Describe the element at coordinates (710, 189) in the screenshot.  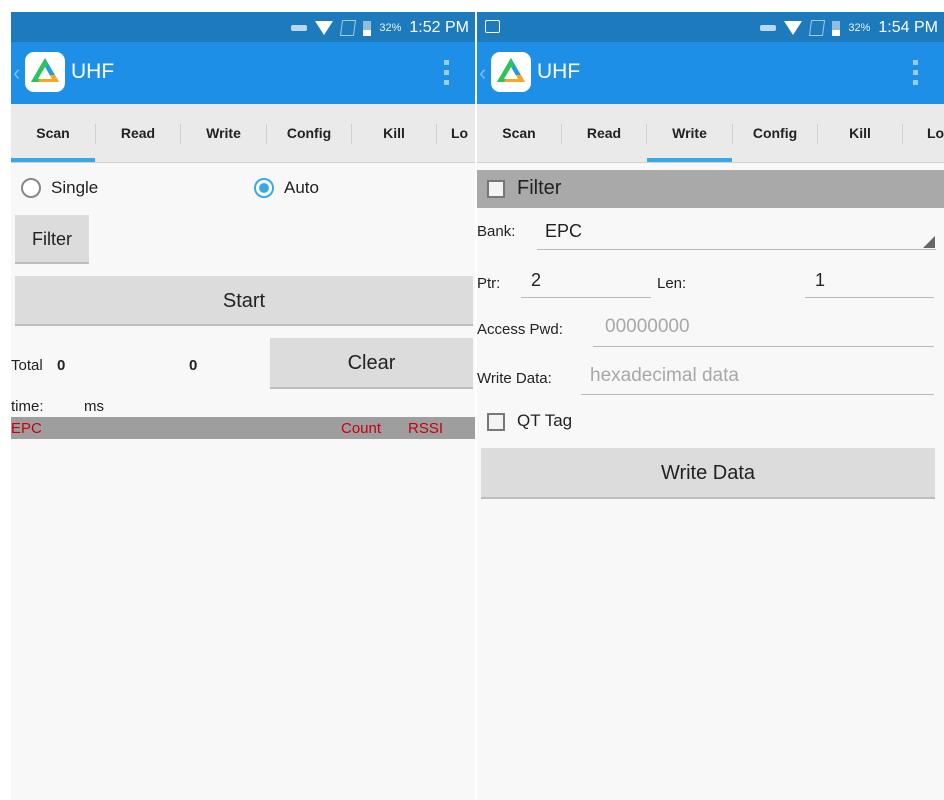
I see `filter-bar: Filter` at that location.